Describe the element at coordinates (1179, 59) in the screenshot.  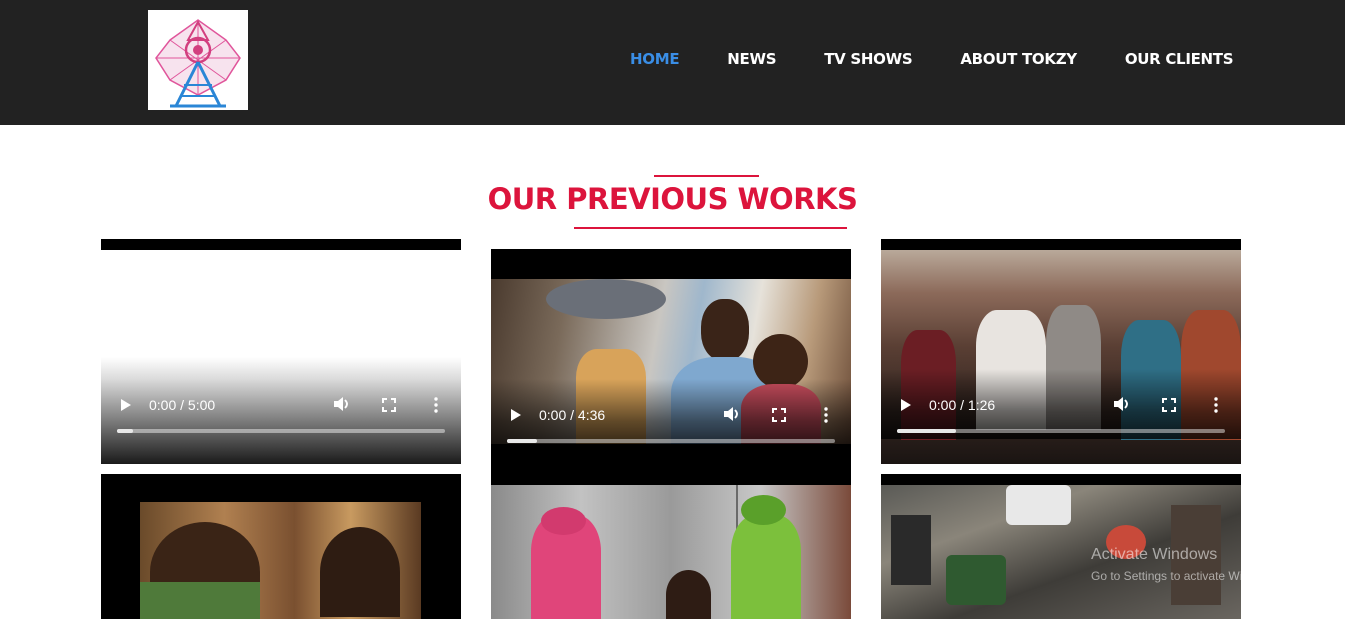
I see `nav-our-clients: OUR CLIENTS` at that location.